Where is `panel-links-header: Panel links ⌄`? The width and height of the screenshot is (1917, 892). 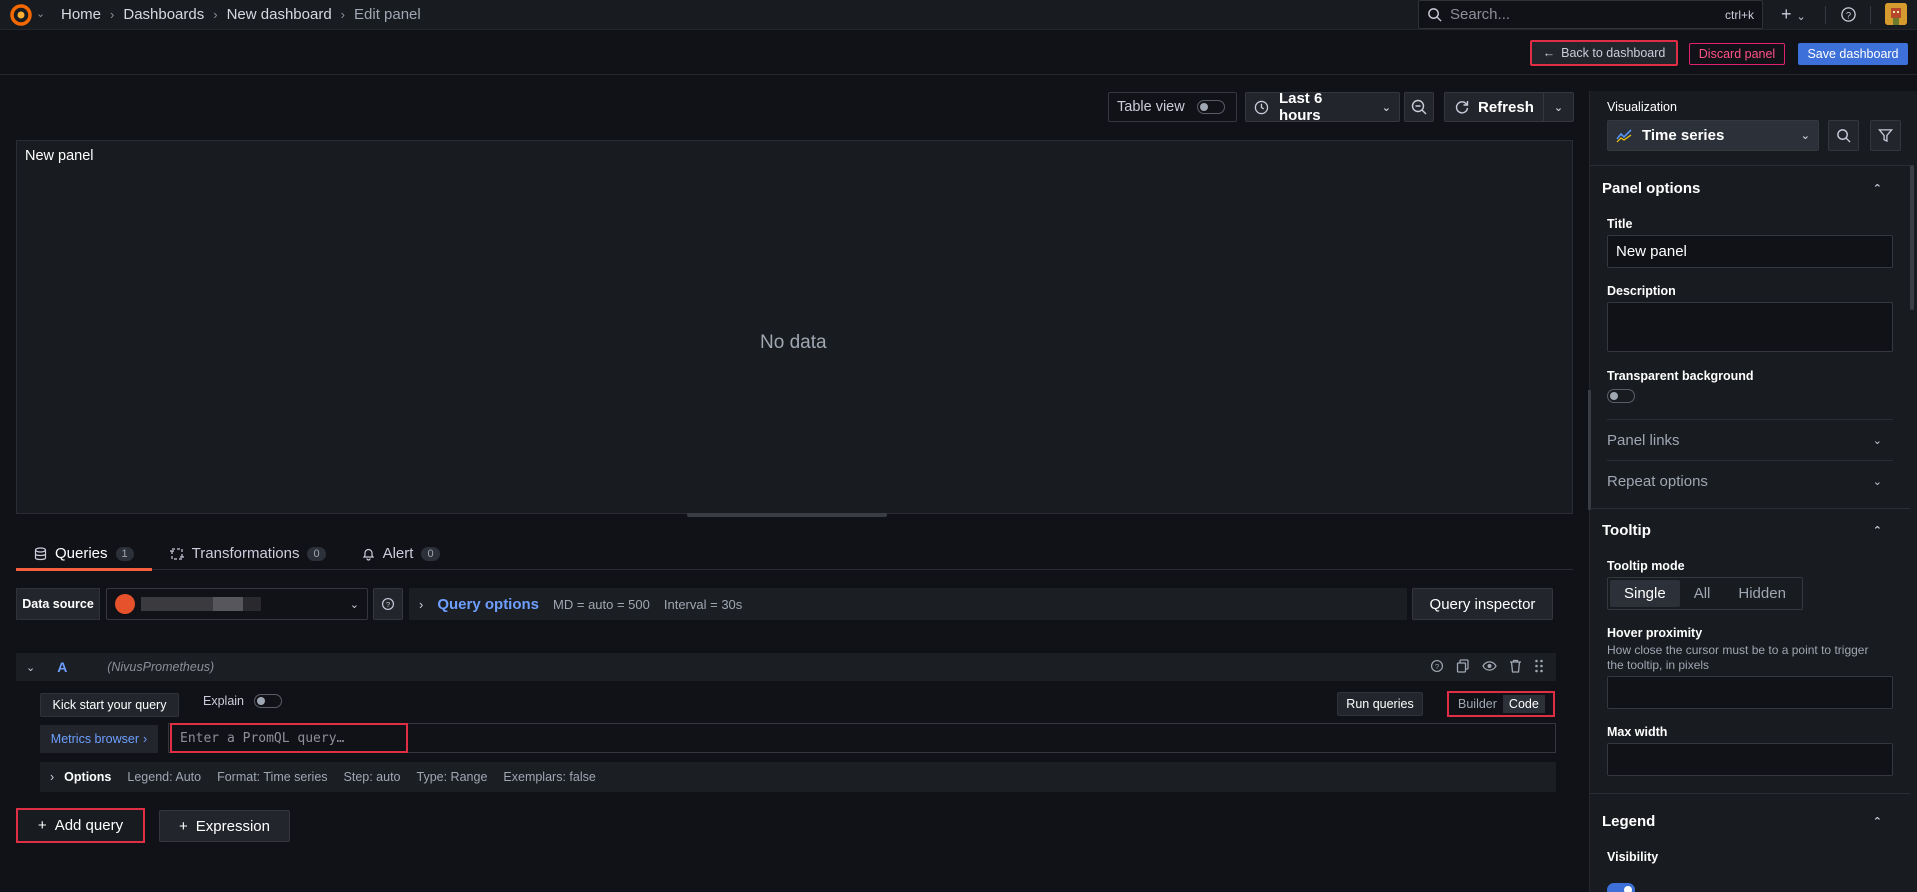 panel-links-header: Panel links ⌄ is located at coordinates (1752, 440).